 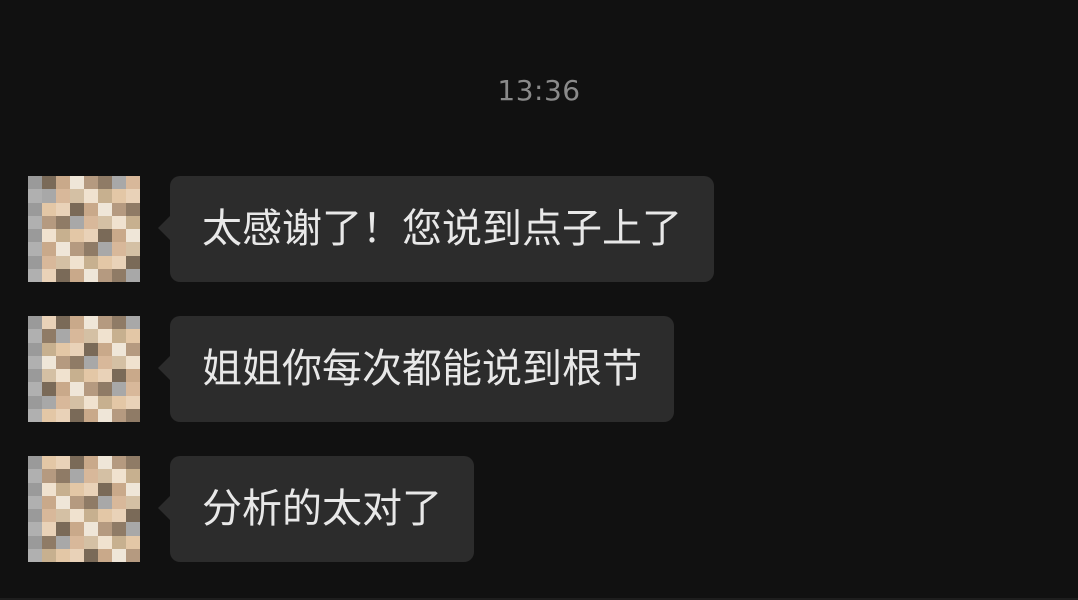 What do you see at coordinates (316, 509) in the screenshot?
I see `message-bubble: 分析的太对了` at bounding box center [316, 509].